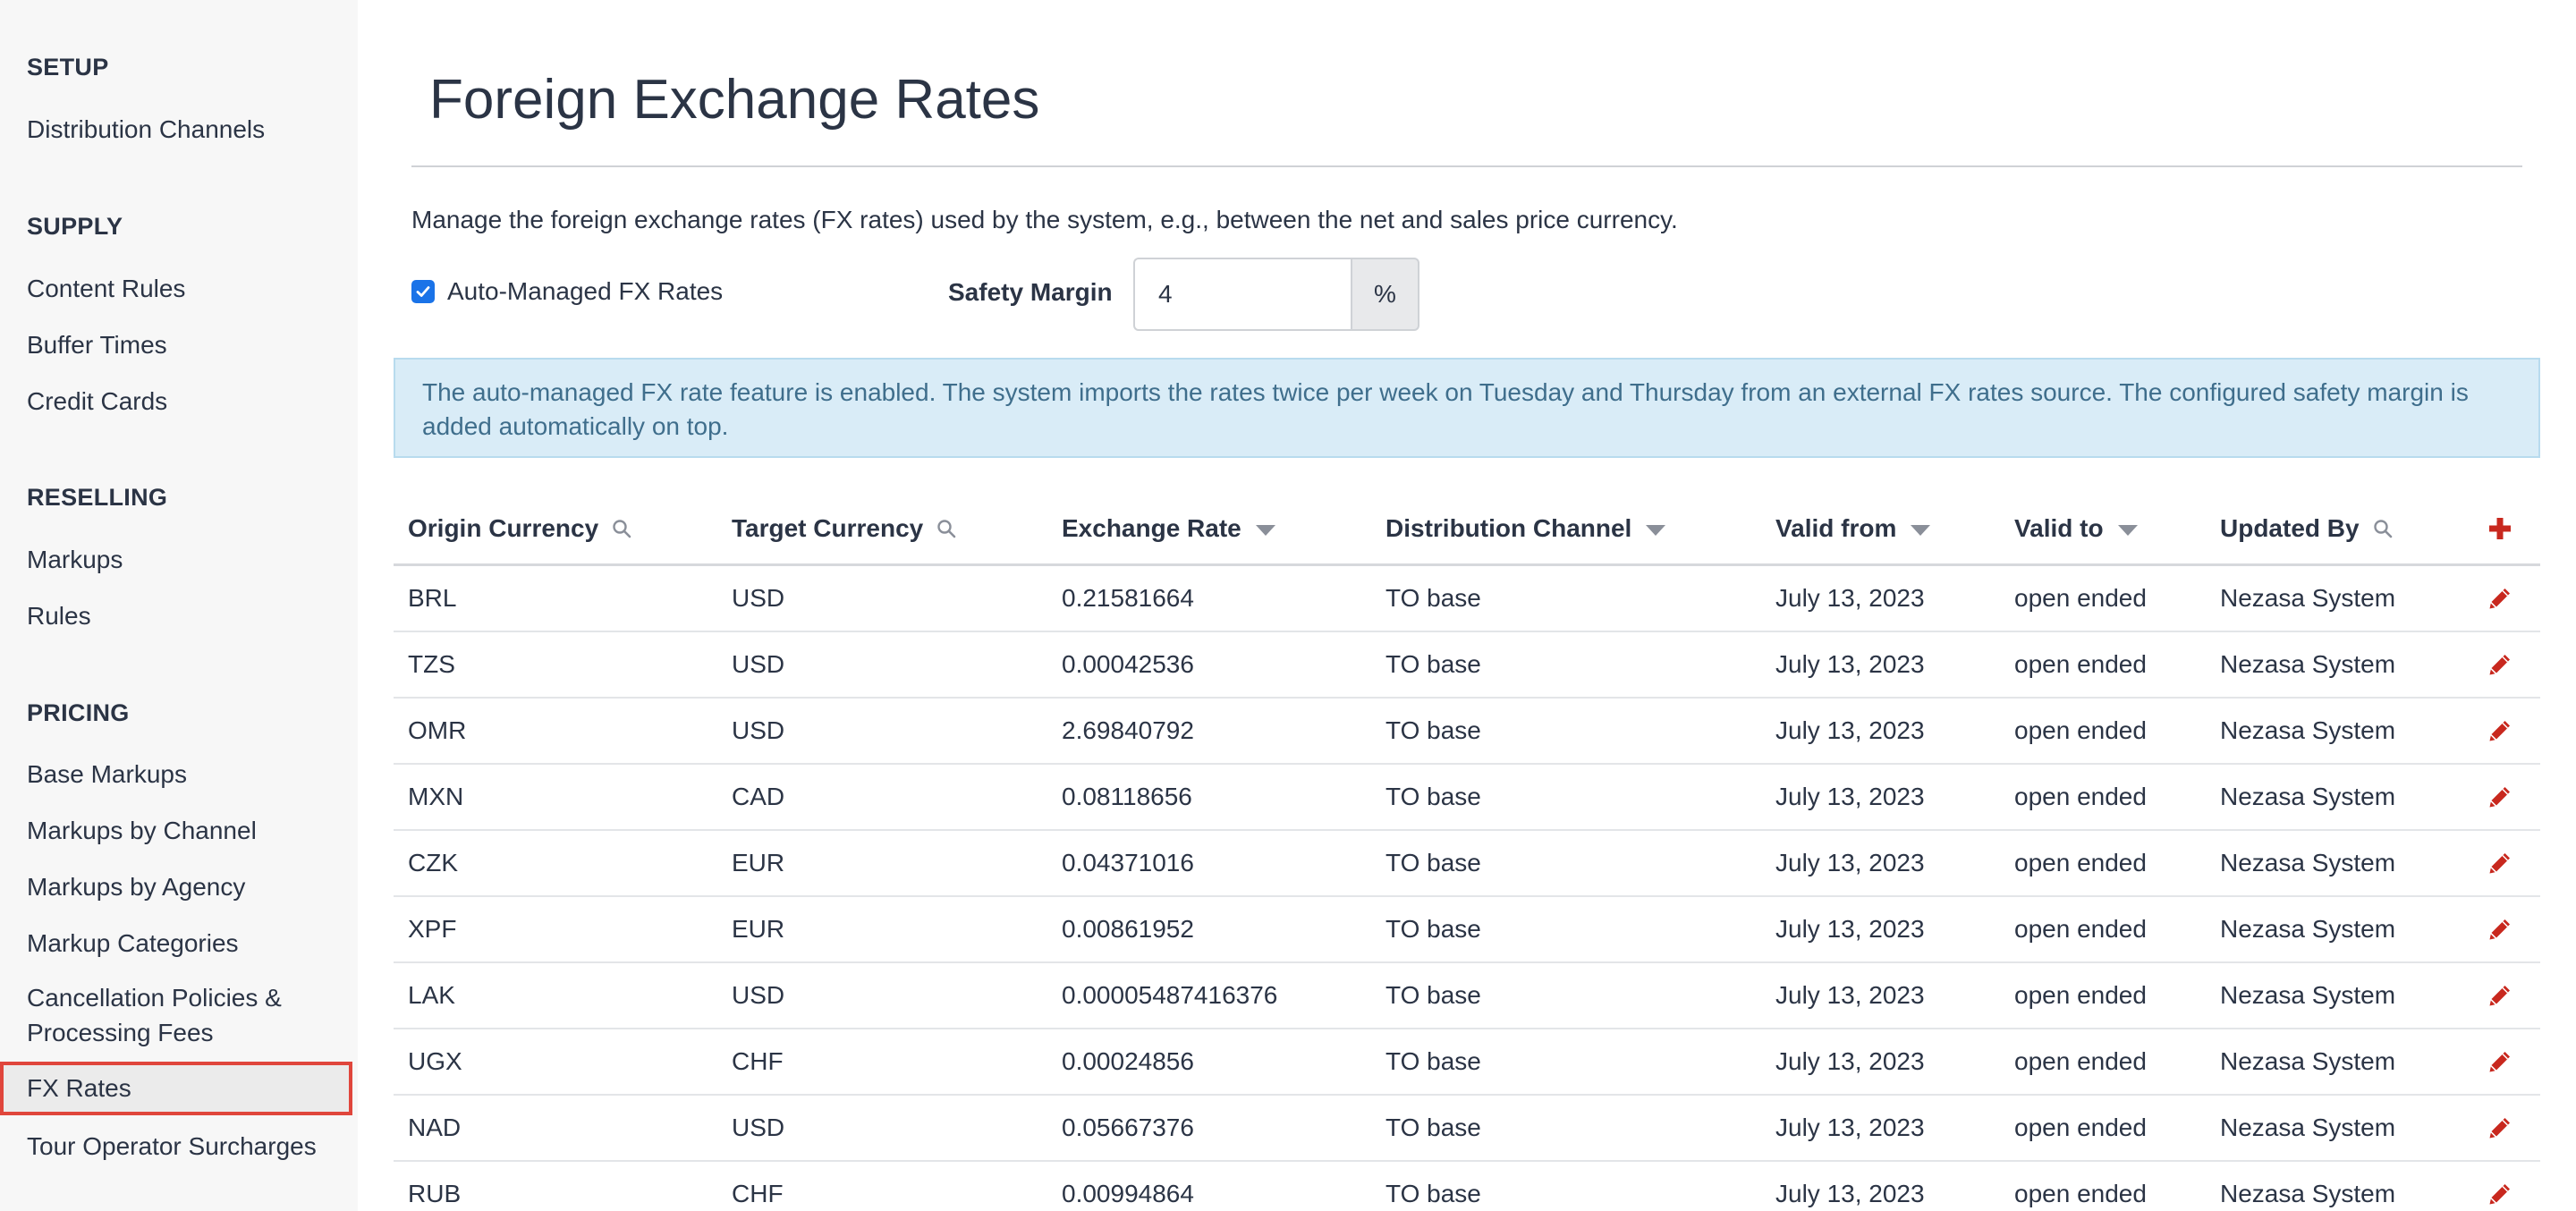  Describe the element at coordinates (188, 1146) in the screenshot. I see `sidebar-item-tour-operator-surcharges: Tour Operator Surcharges` at that location.